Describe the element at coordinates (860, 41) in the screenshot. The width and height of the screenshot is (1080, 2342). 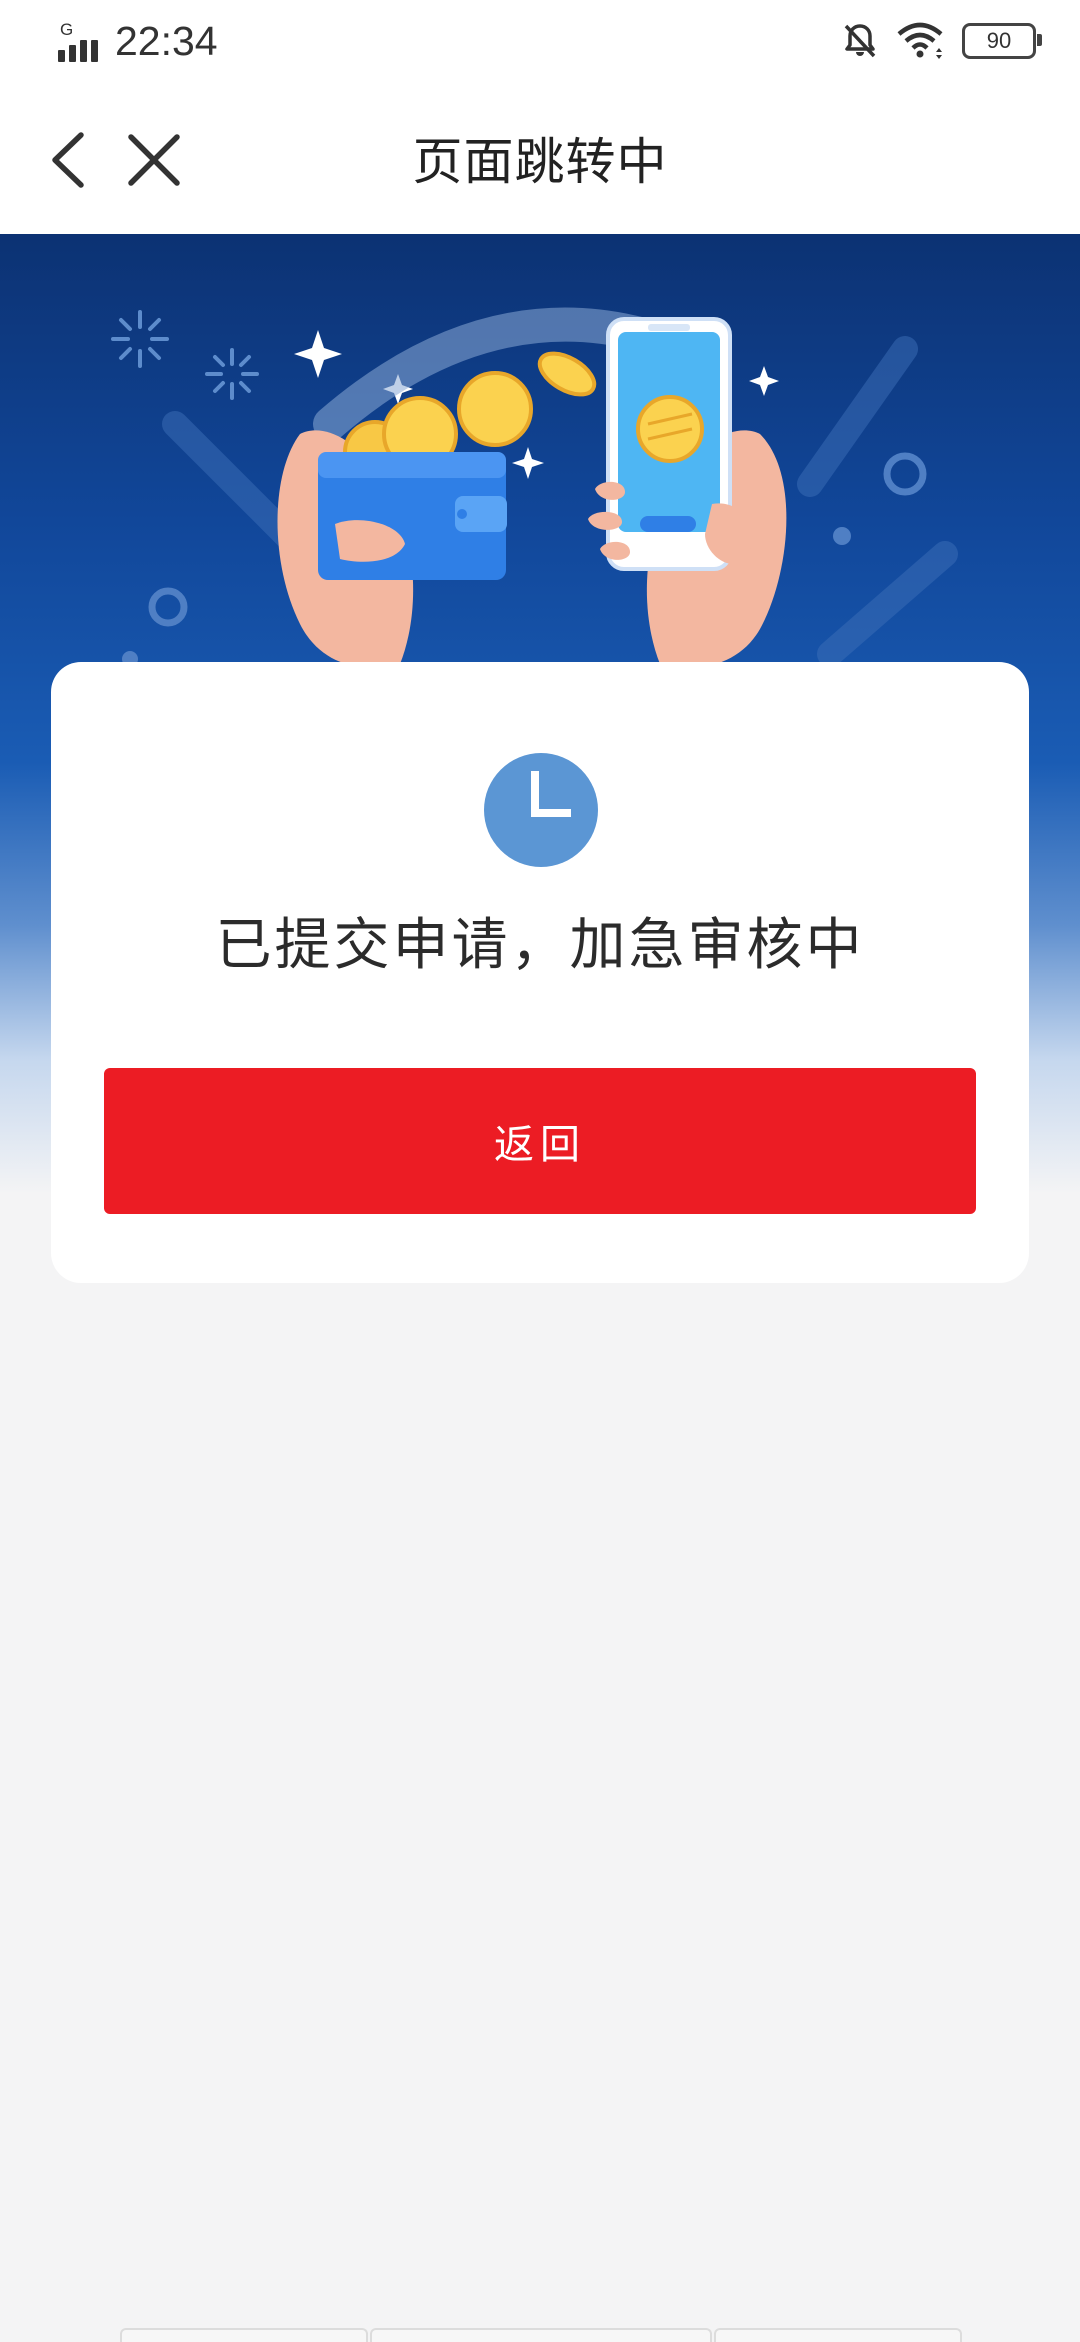
I see `mute-bell-icon` at that location.